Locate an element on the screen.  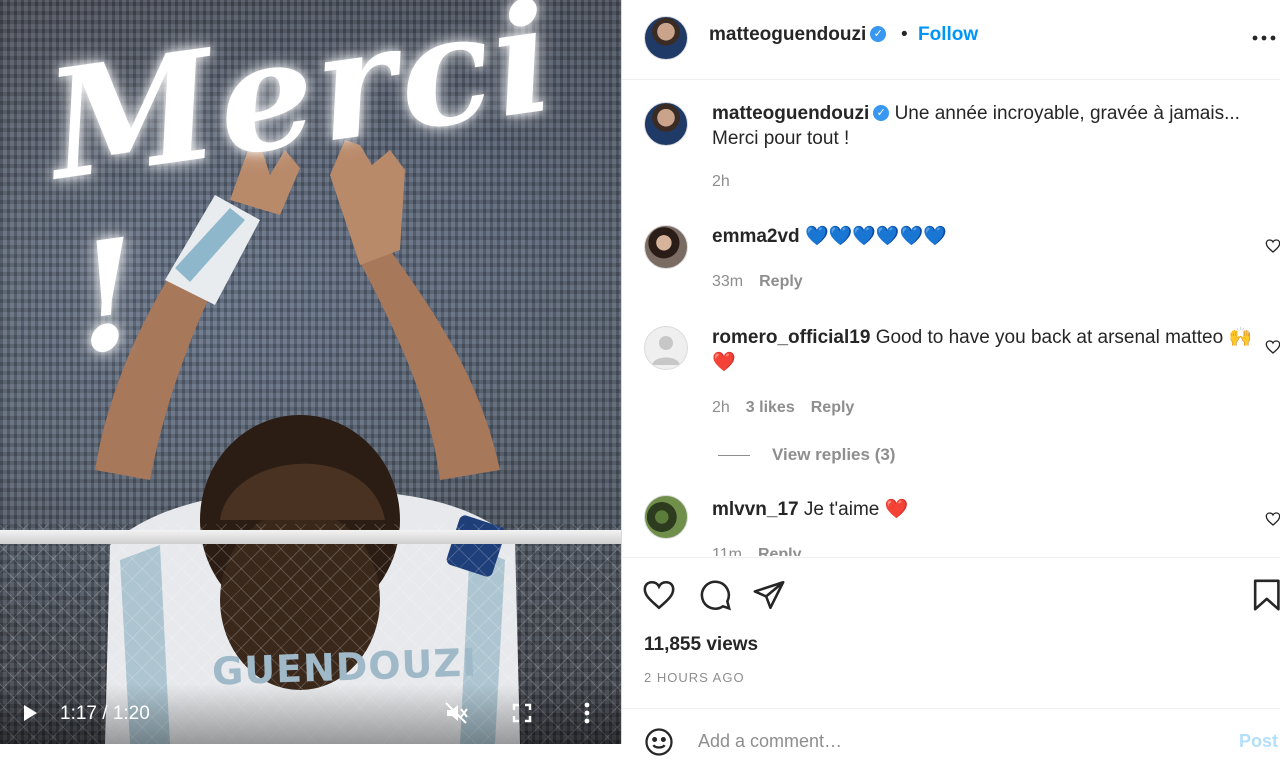
emoji-icon is located at coordinates (659, 742).